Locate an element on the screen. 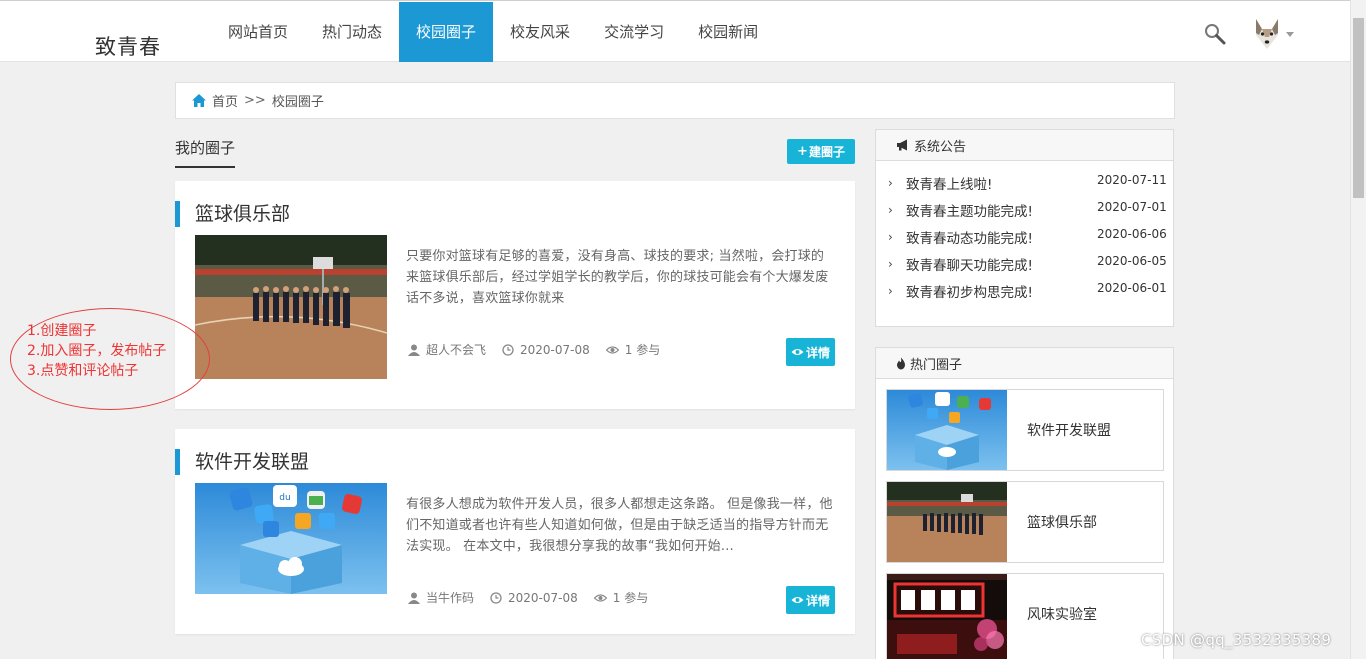 The image size is (1366, 659). chevron-down-icon is located at coordinates (1290, 34).